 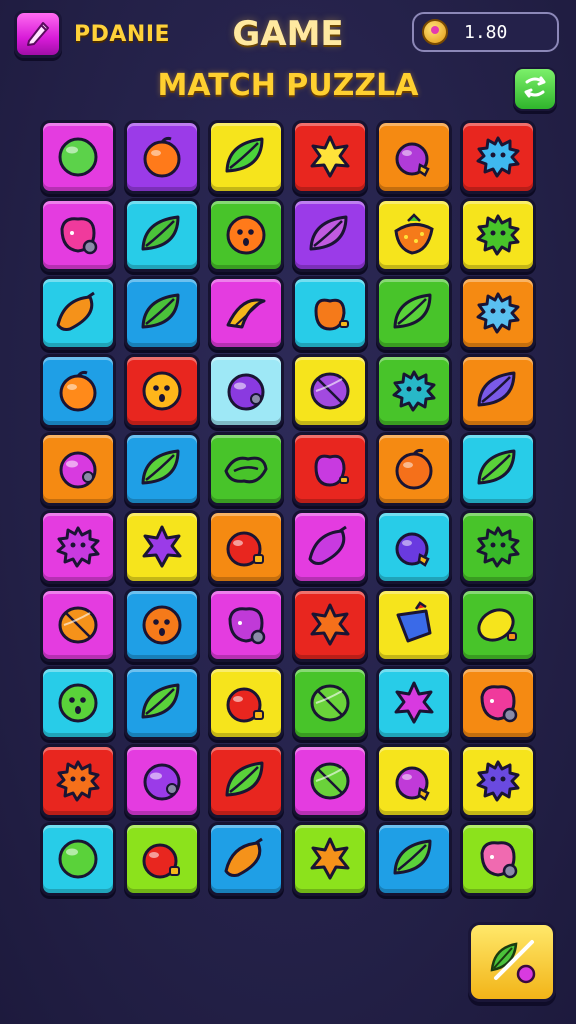 I want to click on tile-r2-c1, so click(x=78, y=235).